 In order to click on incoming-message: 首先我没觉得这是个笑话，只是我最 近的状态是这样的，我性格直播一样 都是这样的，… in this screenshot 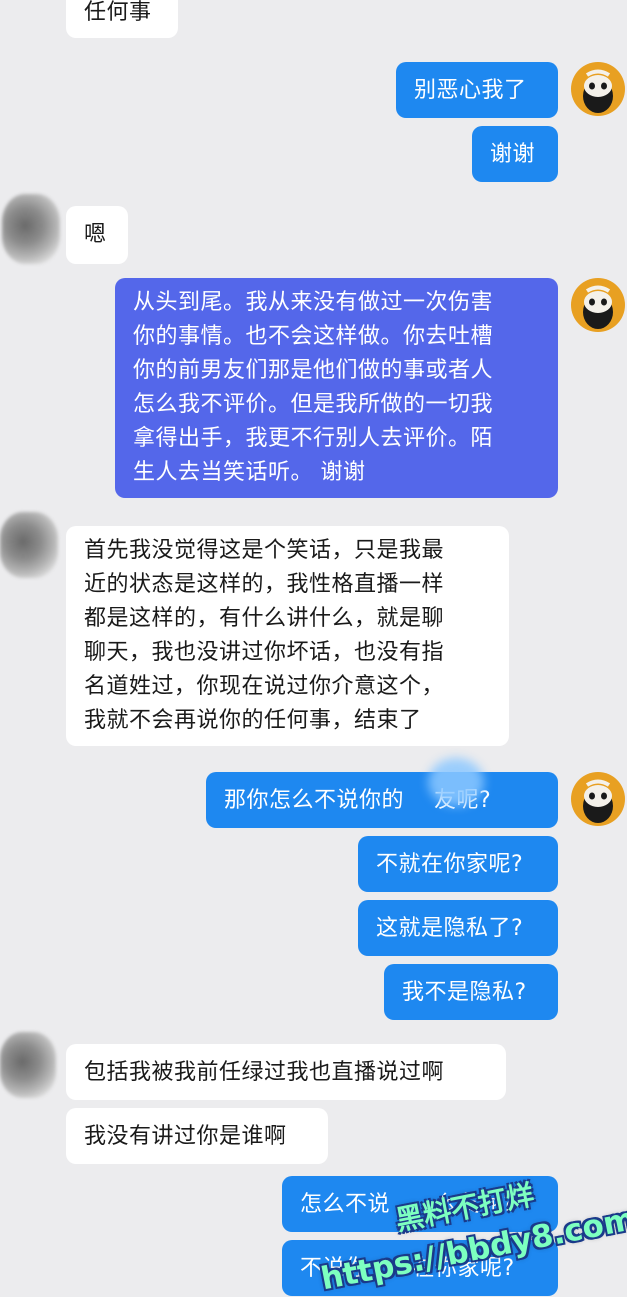, I will do `click(287, 636)`.